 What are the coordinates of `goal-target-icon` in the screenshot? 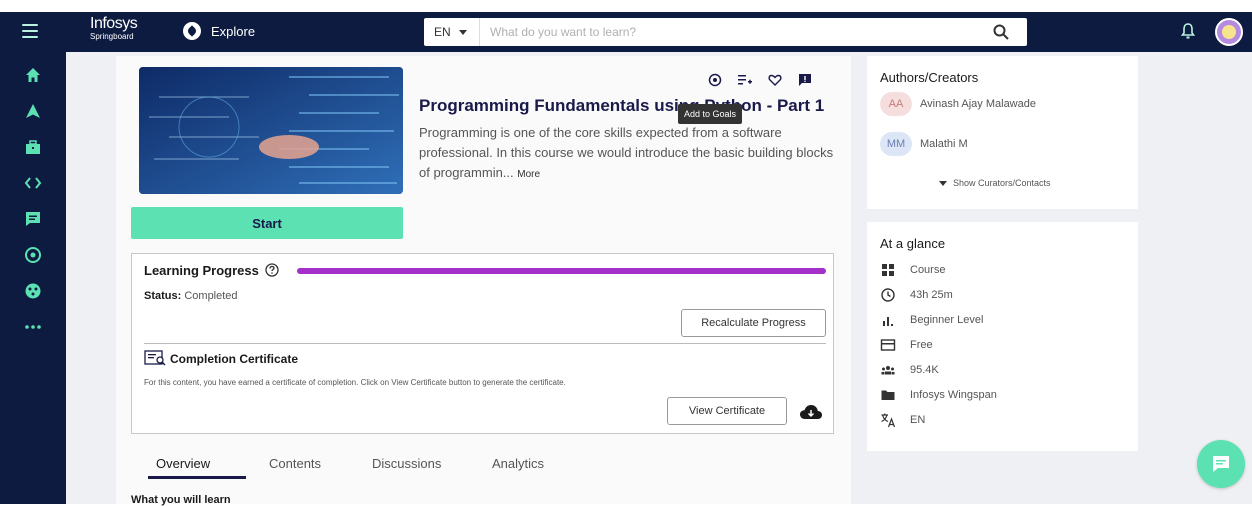 It's located at (715, 80).